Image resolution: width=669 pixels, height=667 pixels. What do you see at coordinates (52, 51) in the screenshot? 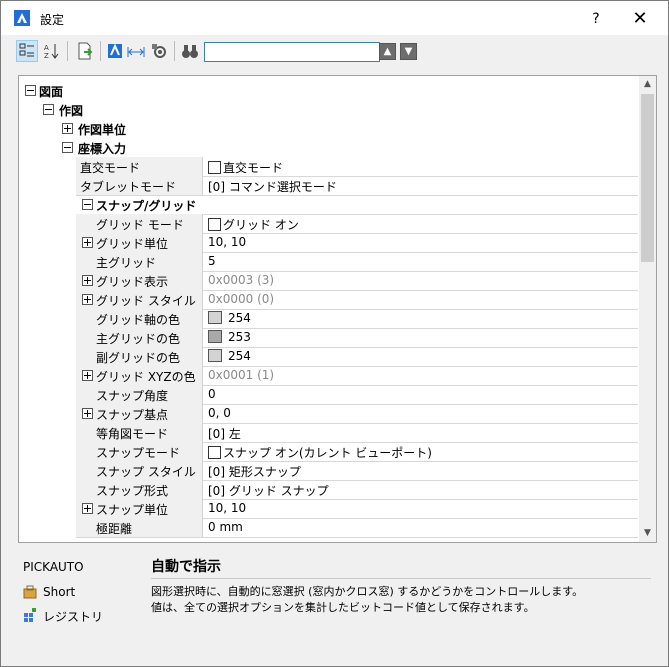
I see `alphabetical-sort-icon: AZ` at bounding box center [52, 51].